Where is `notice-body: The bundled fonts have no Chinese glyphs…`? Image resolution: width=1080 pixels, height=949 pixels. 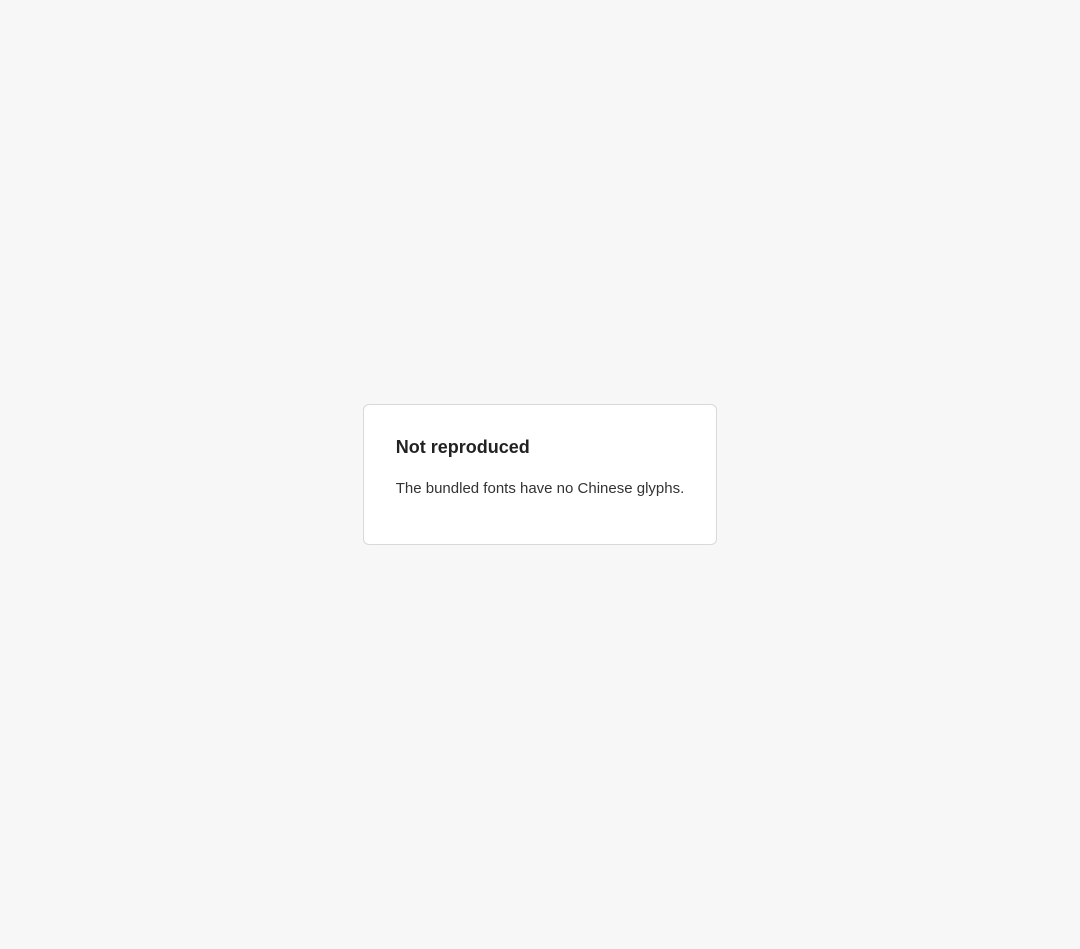 notice-body: The bundled fonts have no Chinese glyphs… is located at coordinates (540, 488).